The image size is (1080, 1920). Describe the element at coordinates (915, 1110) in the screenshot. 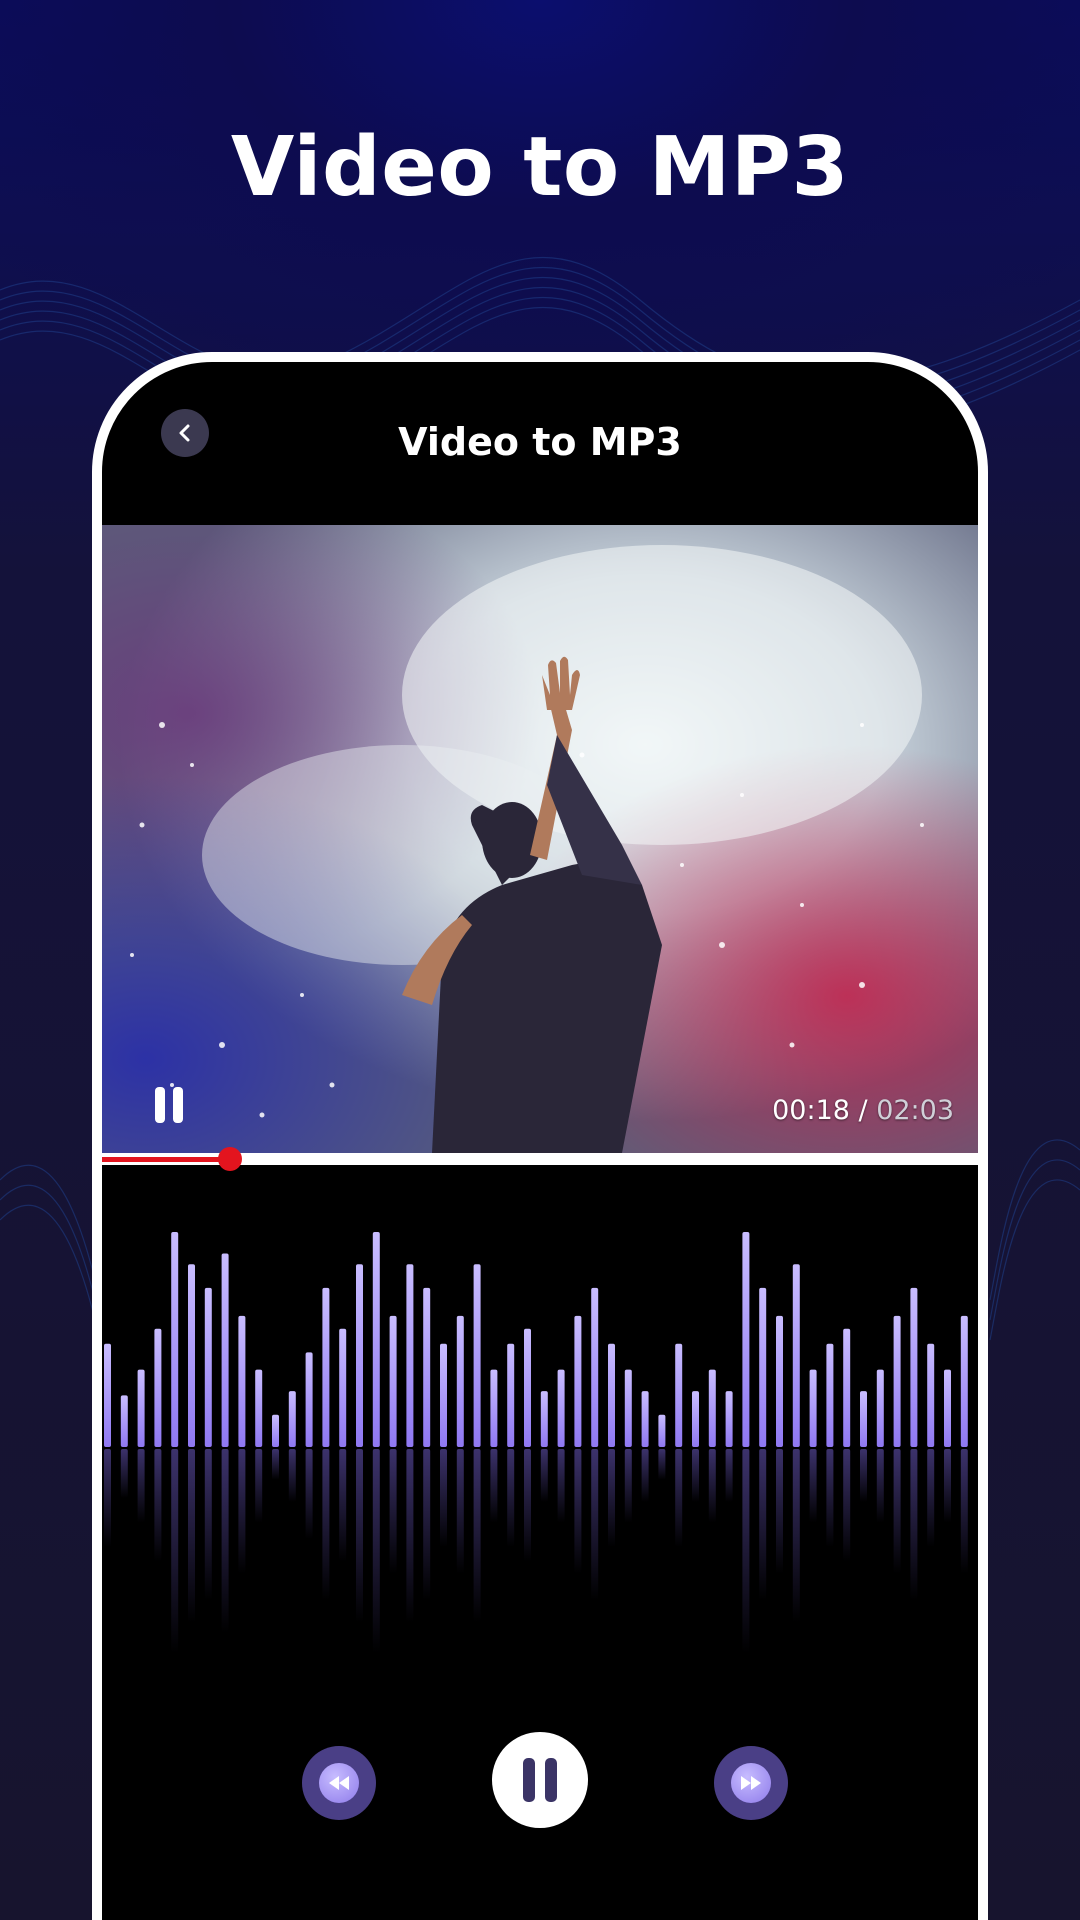

I see `total-time: 02:03` at that location.